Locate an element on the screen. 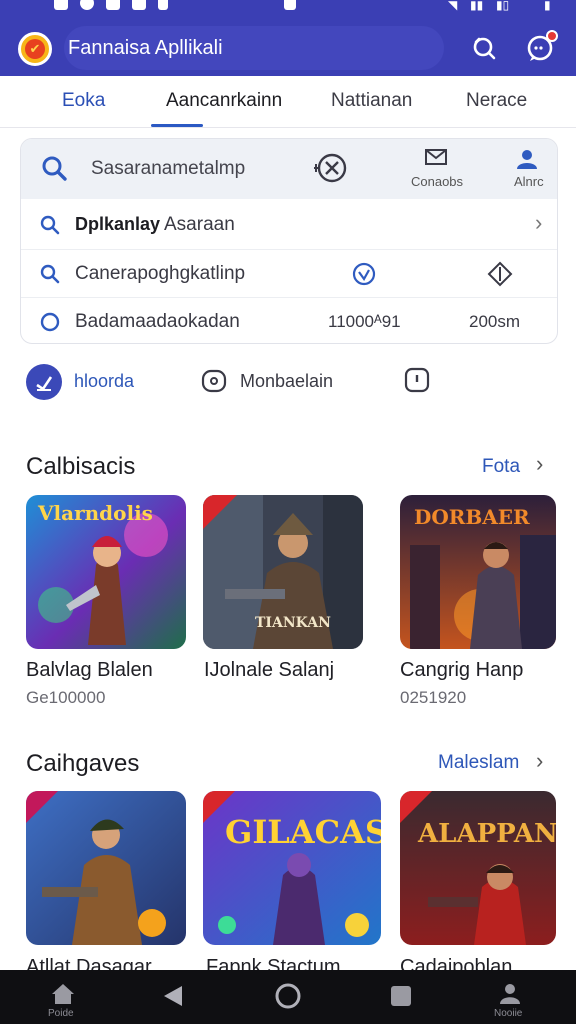 This screenshot has height=1024, width=576. chip-monbaelain: Monbaelain is located at coordinates (286, 381).